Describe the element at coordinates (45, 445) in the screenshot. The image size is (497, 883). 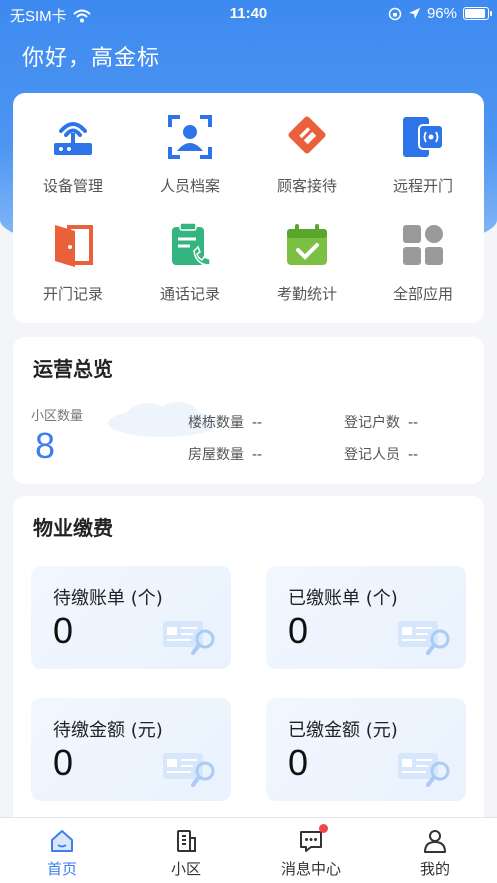
I see `community-count-value: 8` at that location.